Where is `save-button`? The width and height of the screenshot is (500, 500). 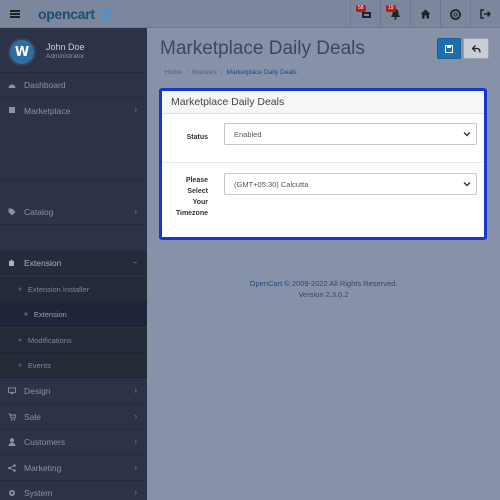 save-button is located at coordinates (449, 48).